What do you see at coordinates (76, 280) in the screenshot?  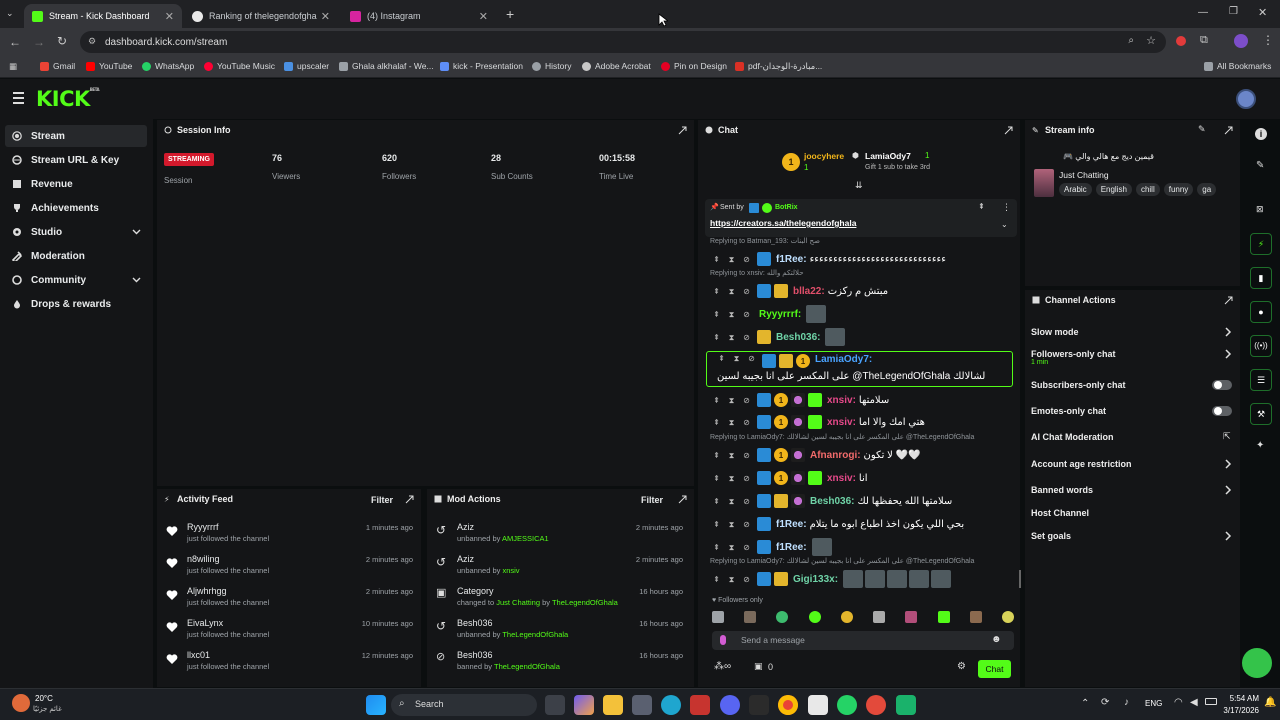 I see `sidebar-item-community: Community` at bounding box center [76, 280].